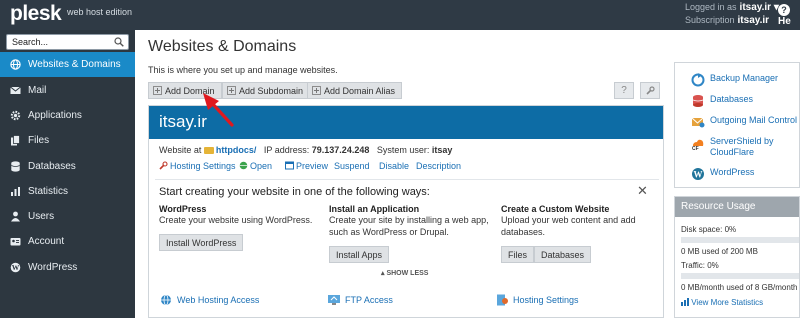 The image size is (800, 318). I want to click on link-label: Outgoing Mail Control, so click(754, 120).